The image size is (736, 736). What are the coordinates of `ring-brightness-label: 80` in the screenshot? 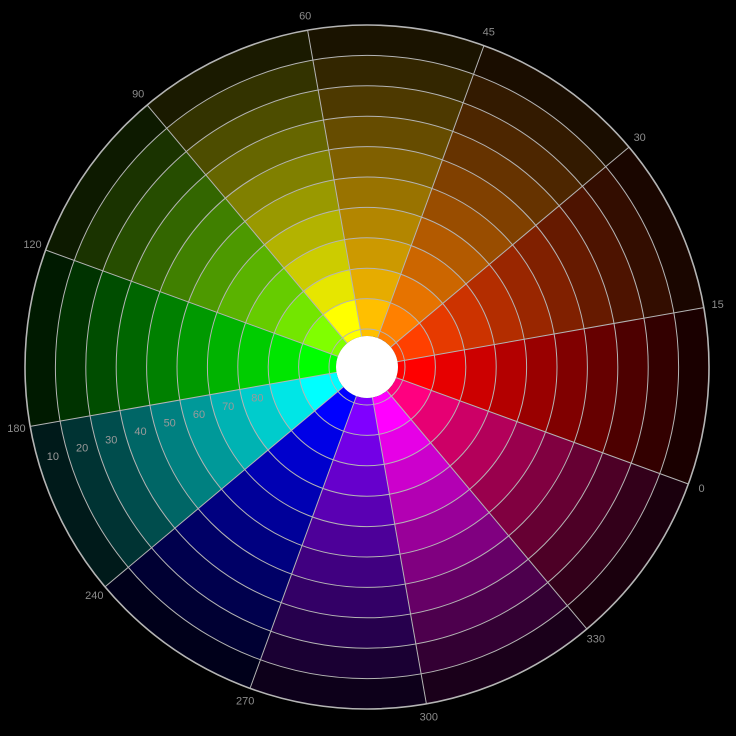 It's located at (257, 398).